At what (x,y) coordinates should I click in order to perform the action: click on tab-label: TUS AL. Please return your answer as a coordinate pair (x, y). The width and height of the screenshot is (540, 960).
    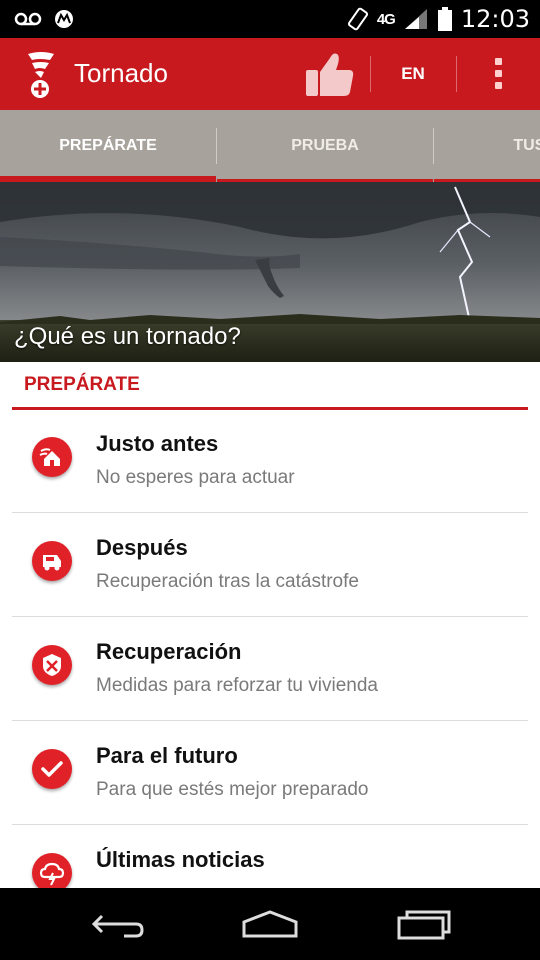
    Looking at the image, I should click on (526, 145).